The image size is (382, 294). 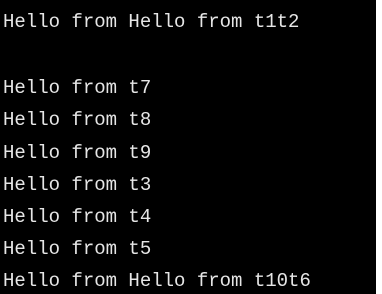 What do you see at coordinates (157, 281) in the screenshot?
I see `output-line: Hello from Hello from t10t6` at bounding box center [157, 281].